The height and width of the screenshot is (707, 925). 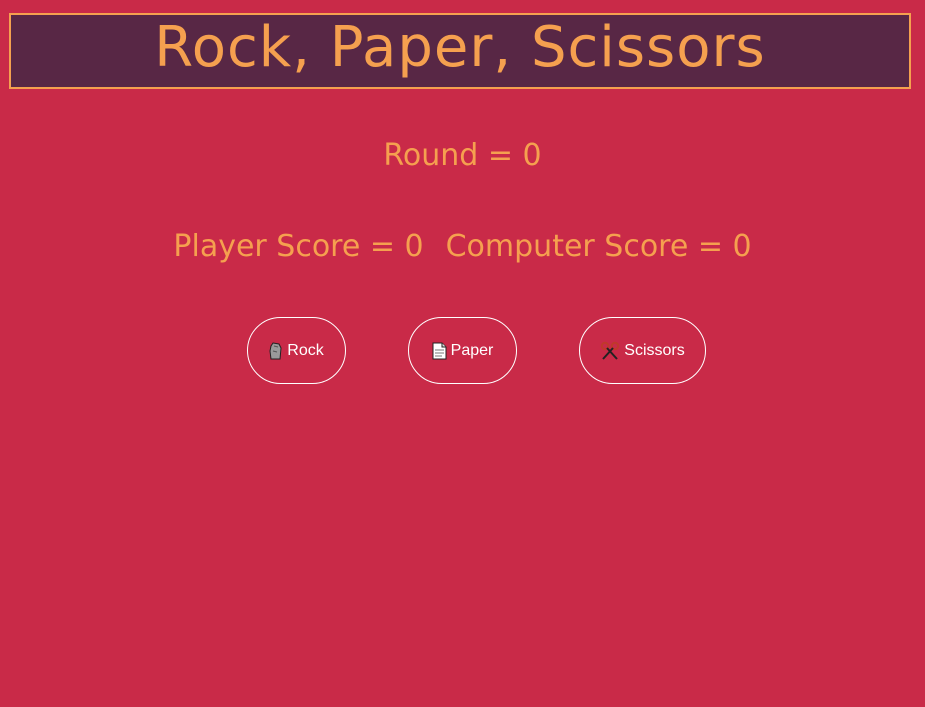 I want to click on rock-icon, so click(x=276, y=350).